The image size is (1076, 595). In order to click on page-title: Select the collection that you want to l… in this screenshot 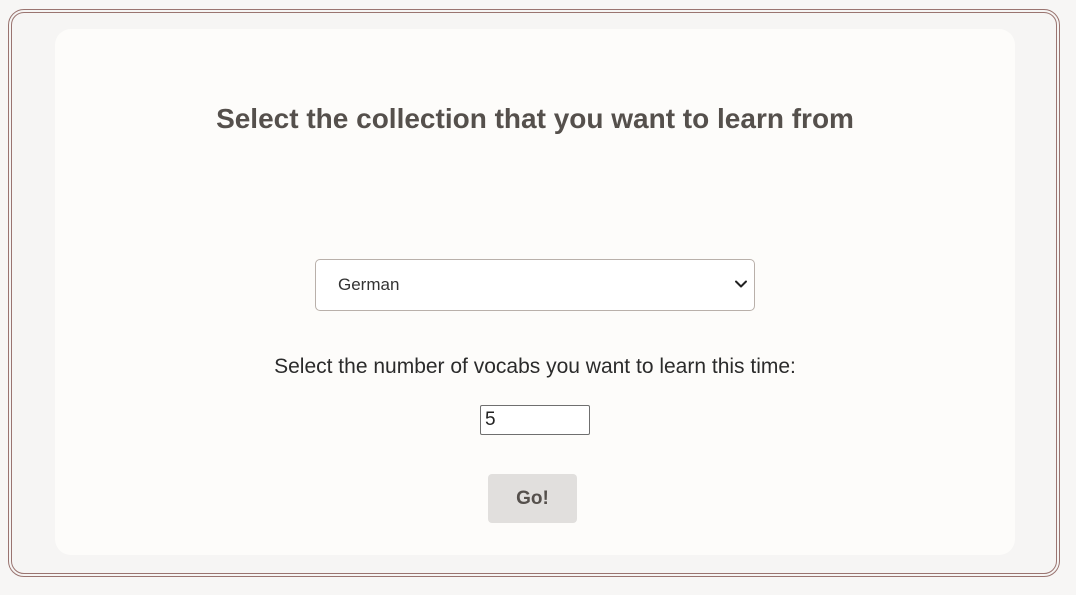, I will do `click(535, 118)`.